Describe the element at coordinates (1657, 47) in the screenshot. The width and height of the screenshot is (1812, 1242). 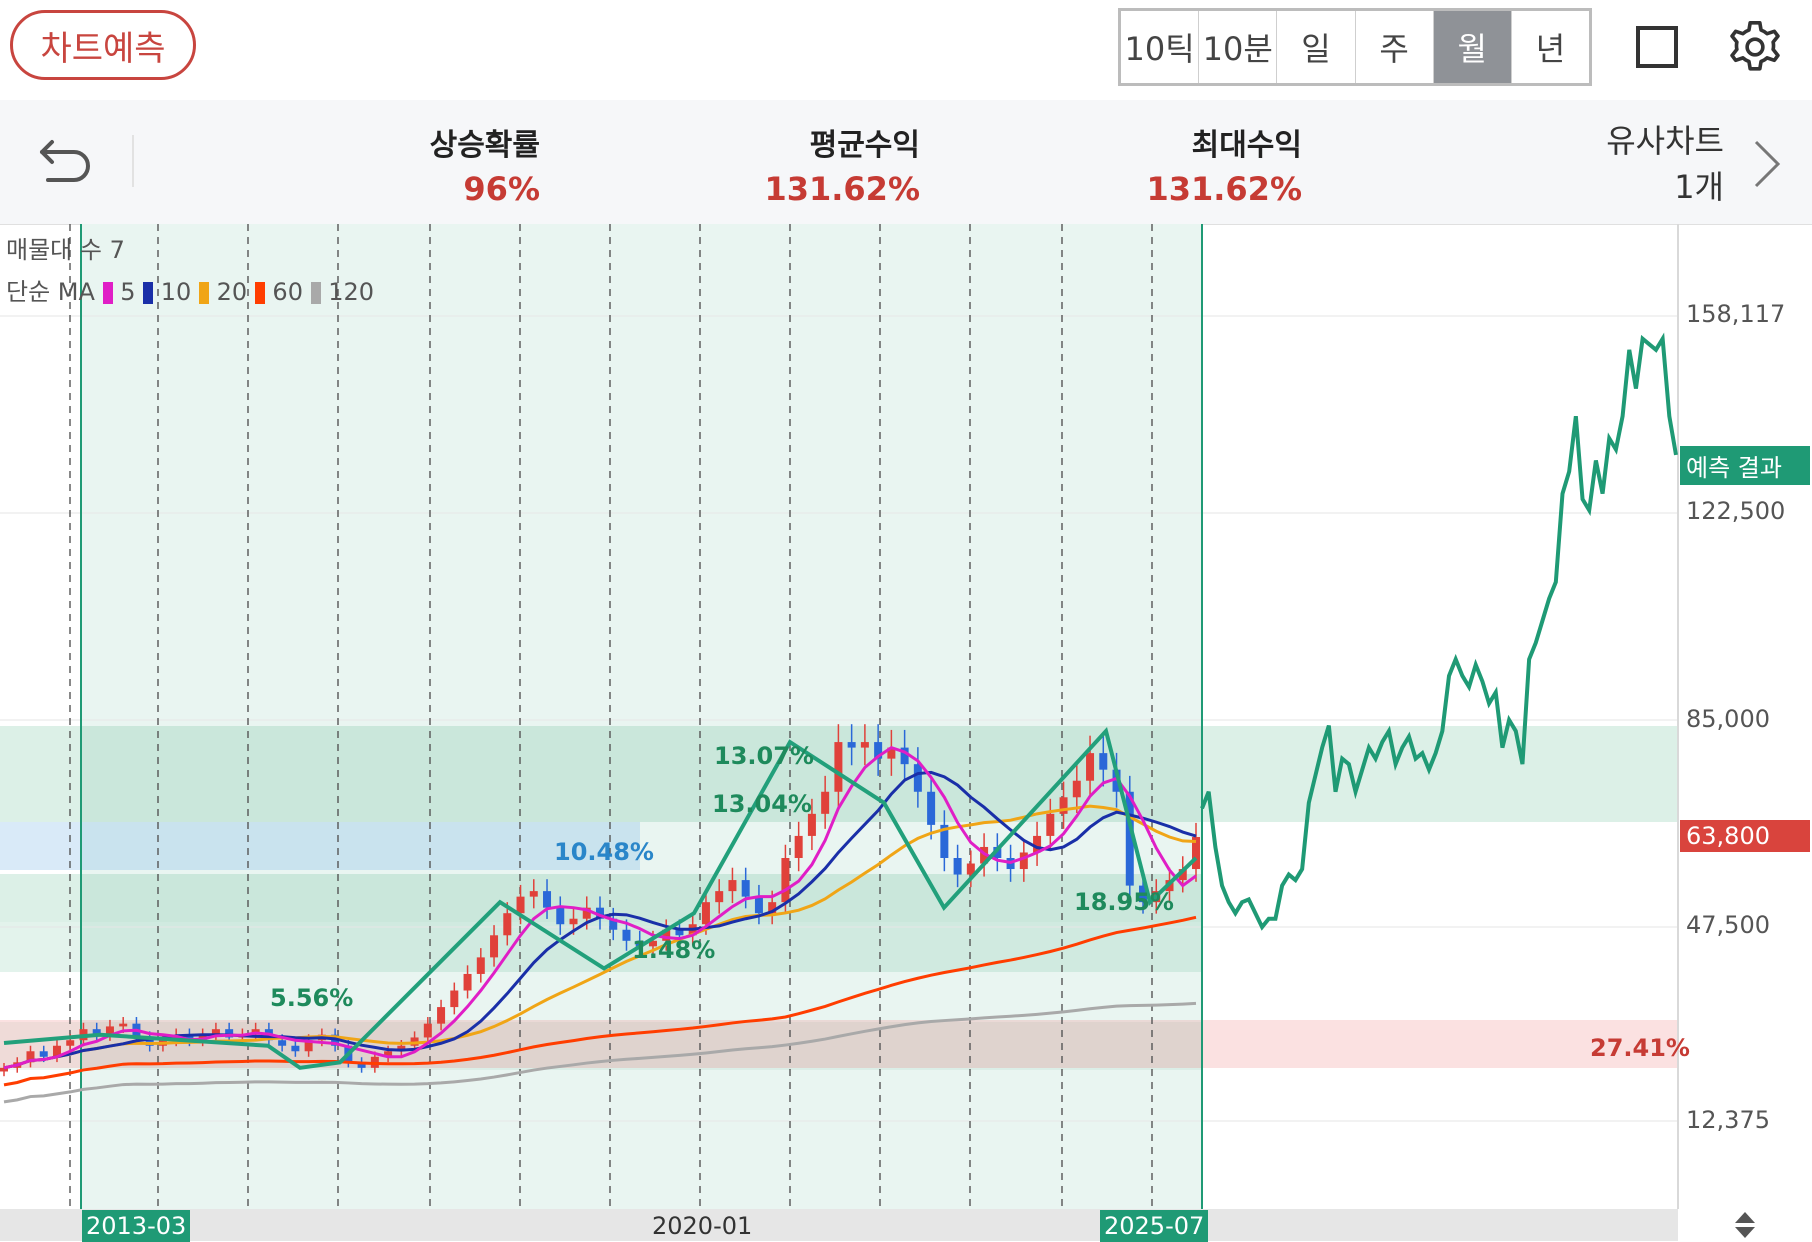
I see `square-icon` at that location.